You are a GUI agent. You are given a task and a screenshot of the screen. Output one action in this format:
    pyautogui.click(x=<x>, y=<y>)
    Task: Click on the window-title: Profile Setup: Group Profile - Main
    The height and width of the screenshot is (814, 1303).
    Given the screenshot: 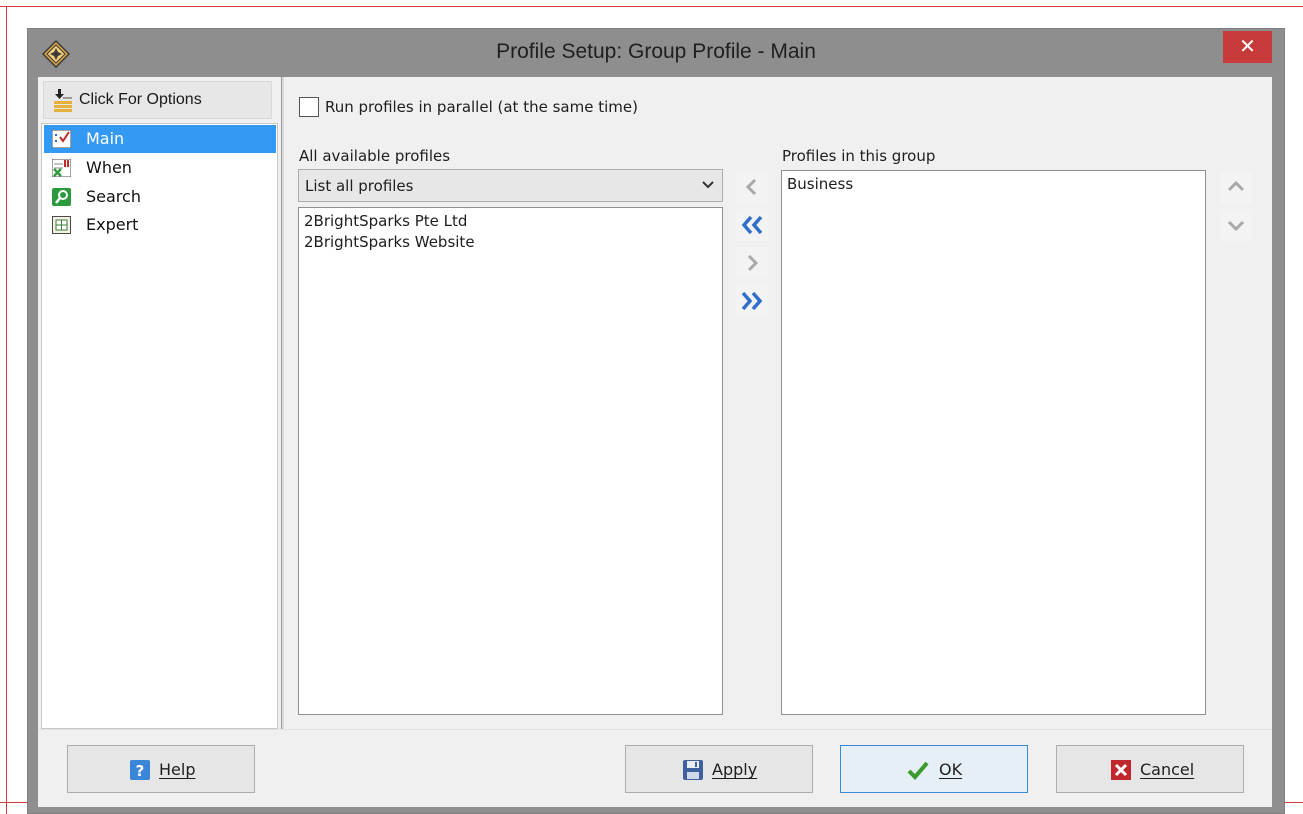 What is the action you would take?
    pyautogui.click(x=656, y=51)
    